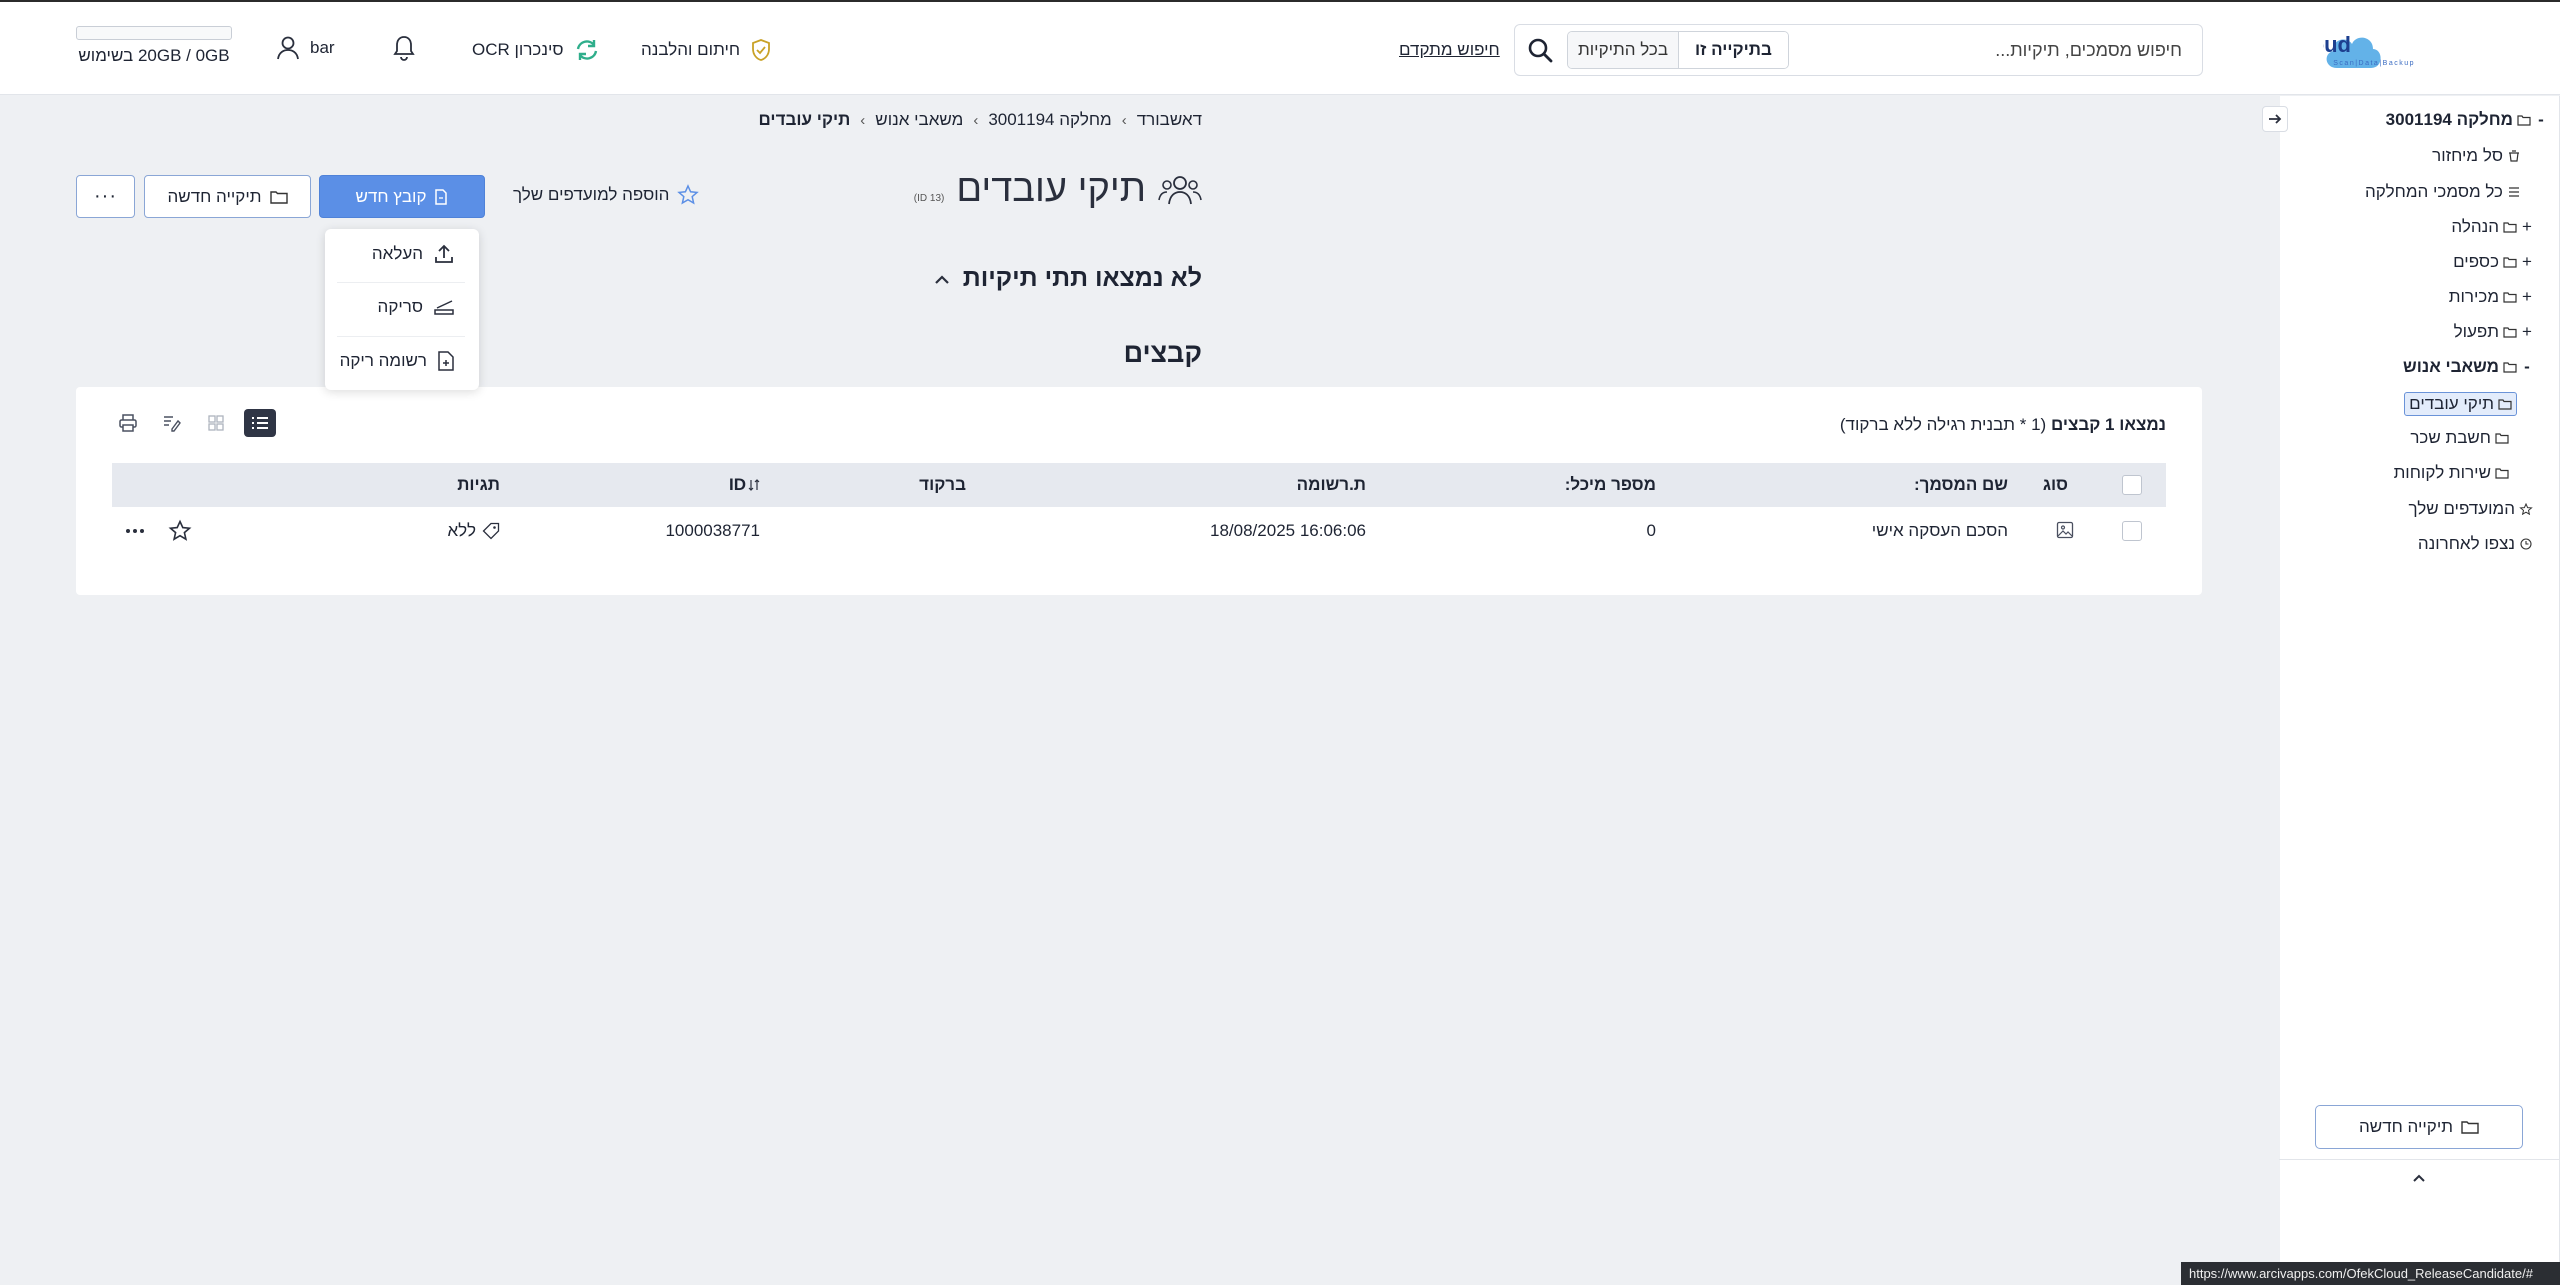 The width and height of the screenshot is (2560, 1285). Describe the element at coordinates (383, 360) in the screenshot. I see `menu-item-label: רשומה ריקה` at that location.